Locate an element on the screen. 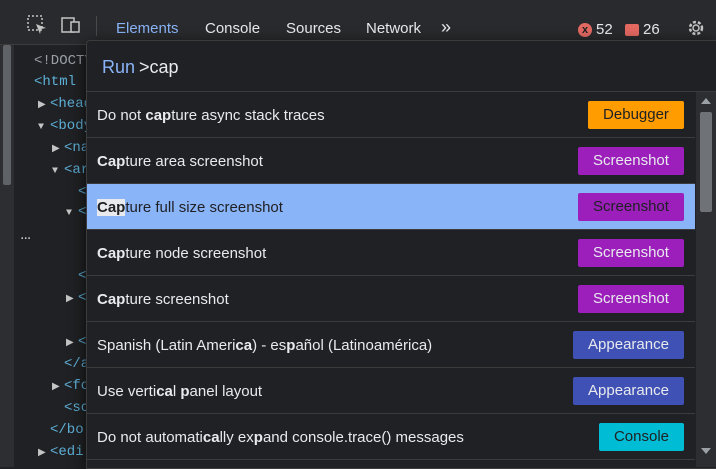 This screenshot has width=716, height=469. toolbar-separator is located at coordinates (96, 26).